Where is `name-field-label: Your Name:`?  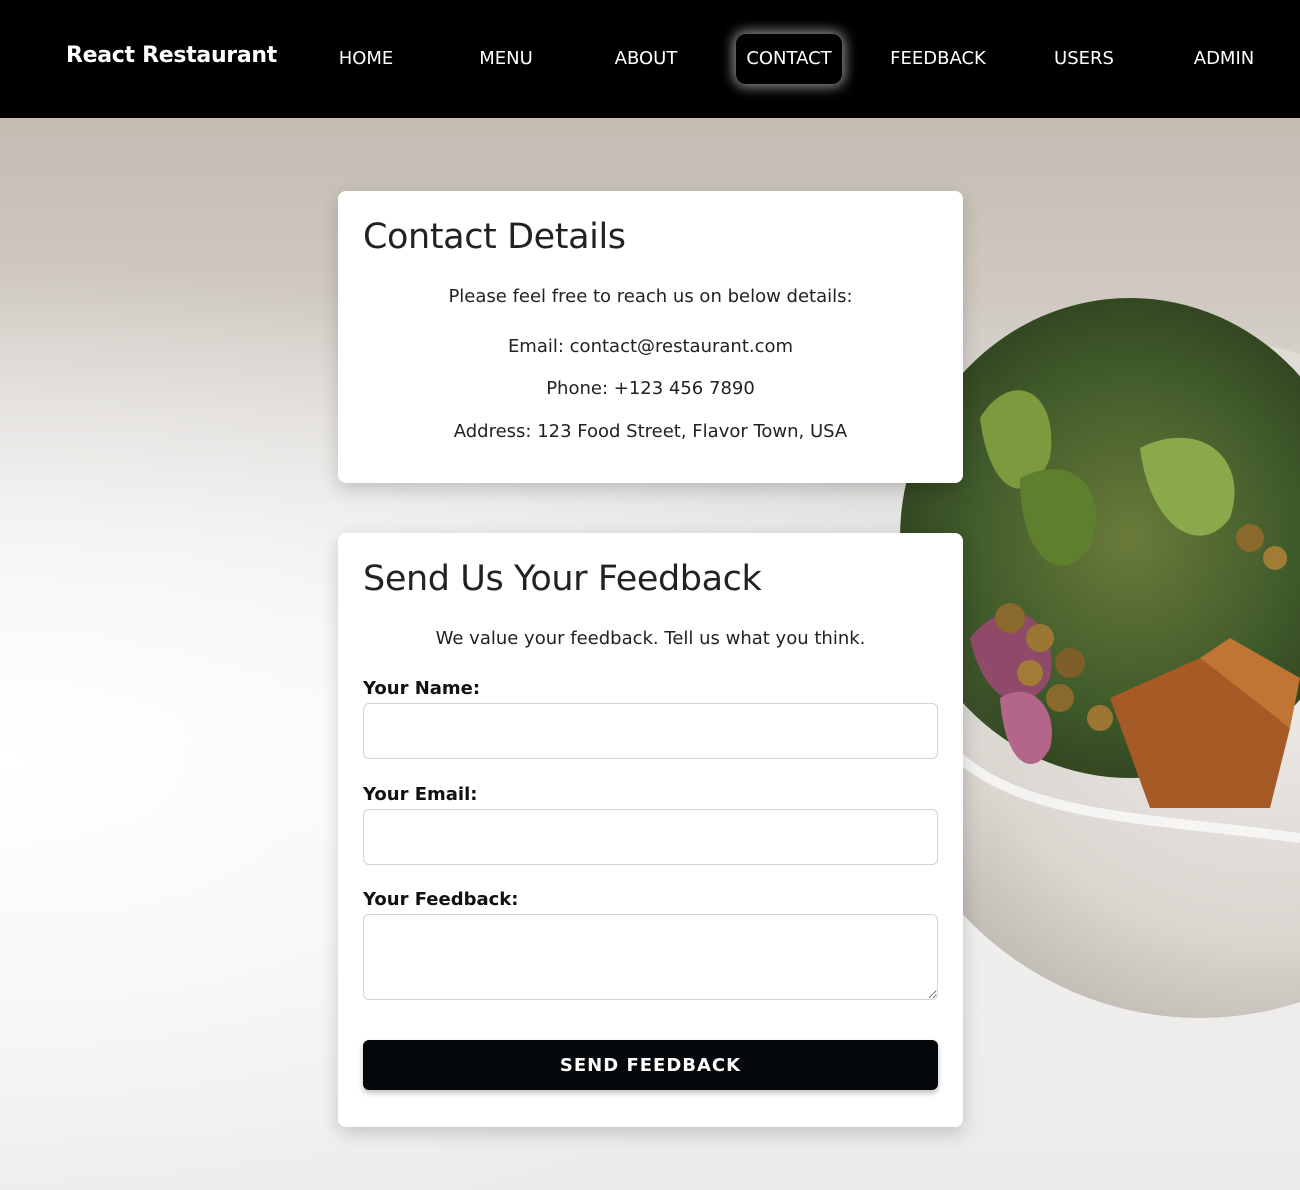
name-field-label: Your Name: is located at coordinates (422, 688).